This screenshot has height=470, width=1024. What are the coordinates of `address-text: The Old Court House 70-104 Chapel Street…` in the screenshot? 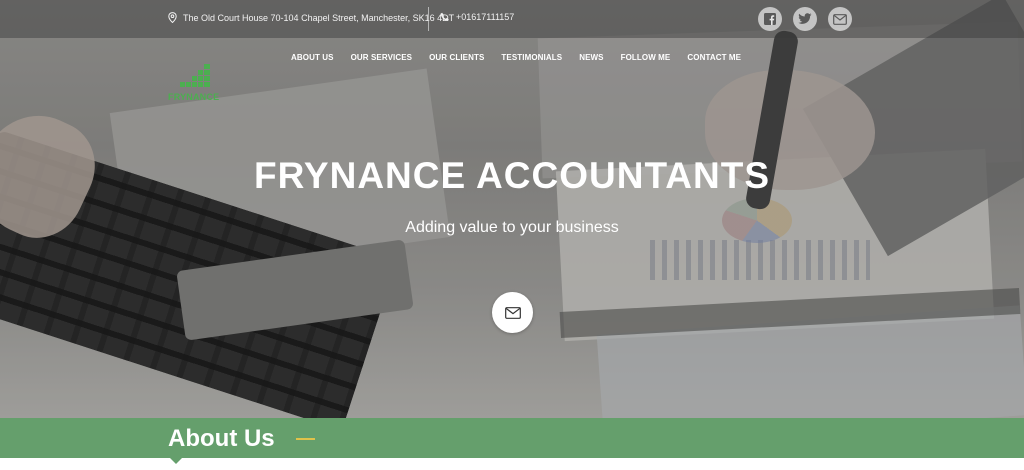 It's located at (319, 17).